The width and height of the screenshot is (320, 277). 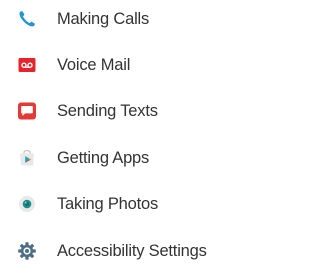 What do you see at coordinates (27, 65) in the screenshot?
I see `voicemail-icon` at bounding box center [27, 65].